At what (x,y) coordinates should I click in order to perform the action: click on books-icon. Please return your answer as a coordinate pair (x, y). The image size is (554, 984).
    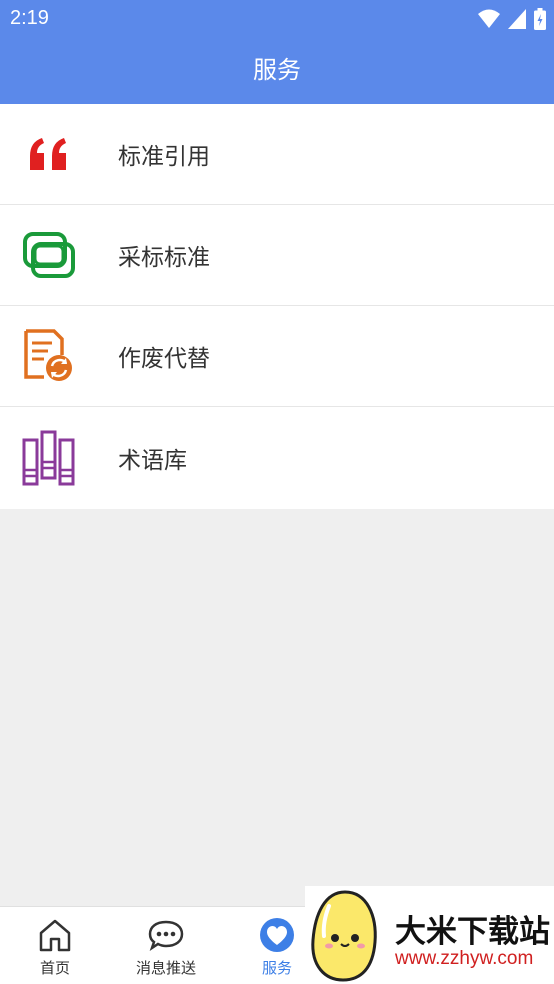
    Looking at the image, I should click on (49, 458).